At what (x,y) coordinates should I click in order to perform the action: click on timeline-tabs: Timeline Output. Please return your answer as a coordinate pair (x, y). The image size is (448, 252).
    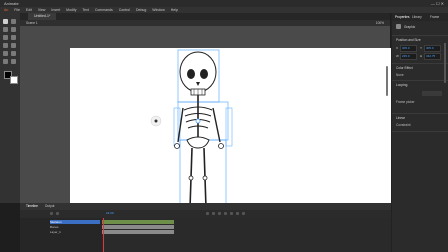
    Looking at the image, I should click on (205, 206).